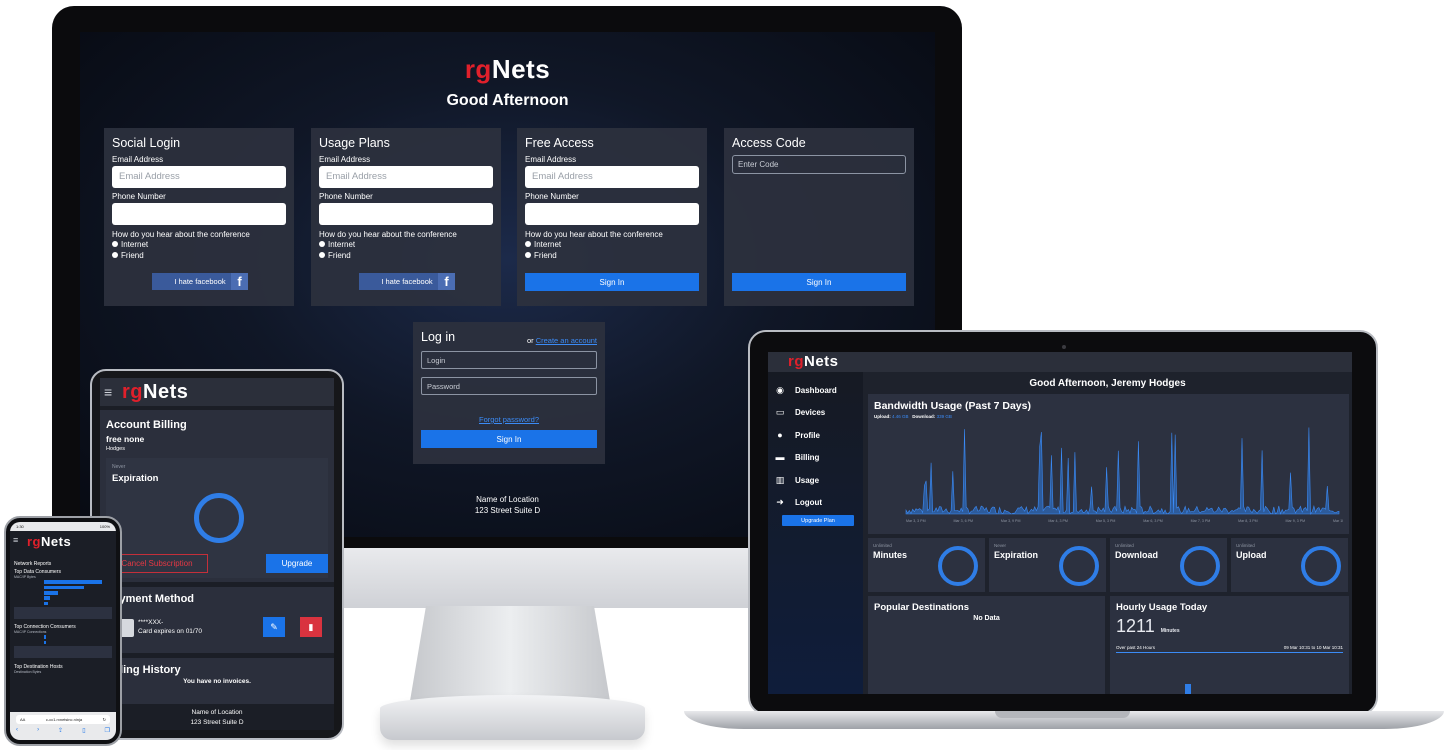 Image resolution: width=1450 pixels, height=750 pixels. Describe the element at coordinates (952, 406) in the screenshot. I see `panel-title: Bandwidth Usage (Past 7 Days)` at that location.